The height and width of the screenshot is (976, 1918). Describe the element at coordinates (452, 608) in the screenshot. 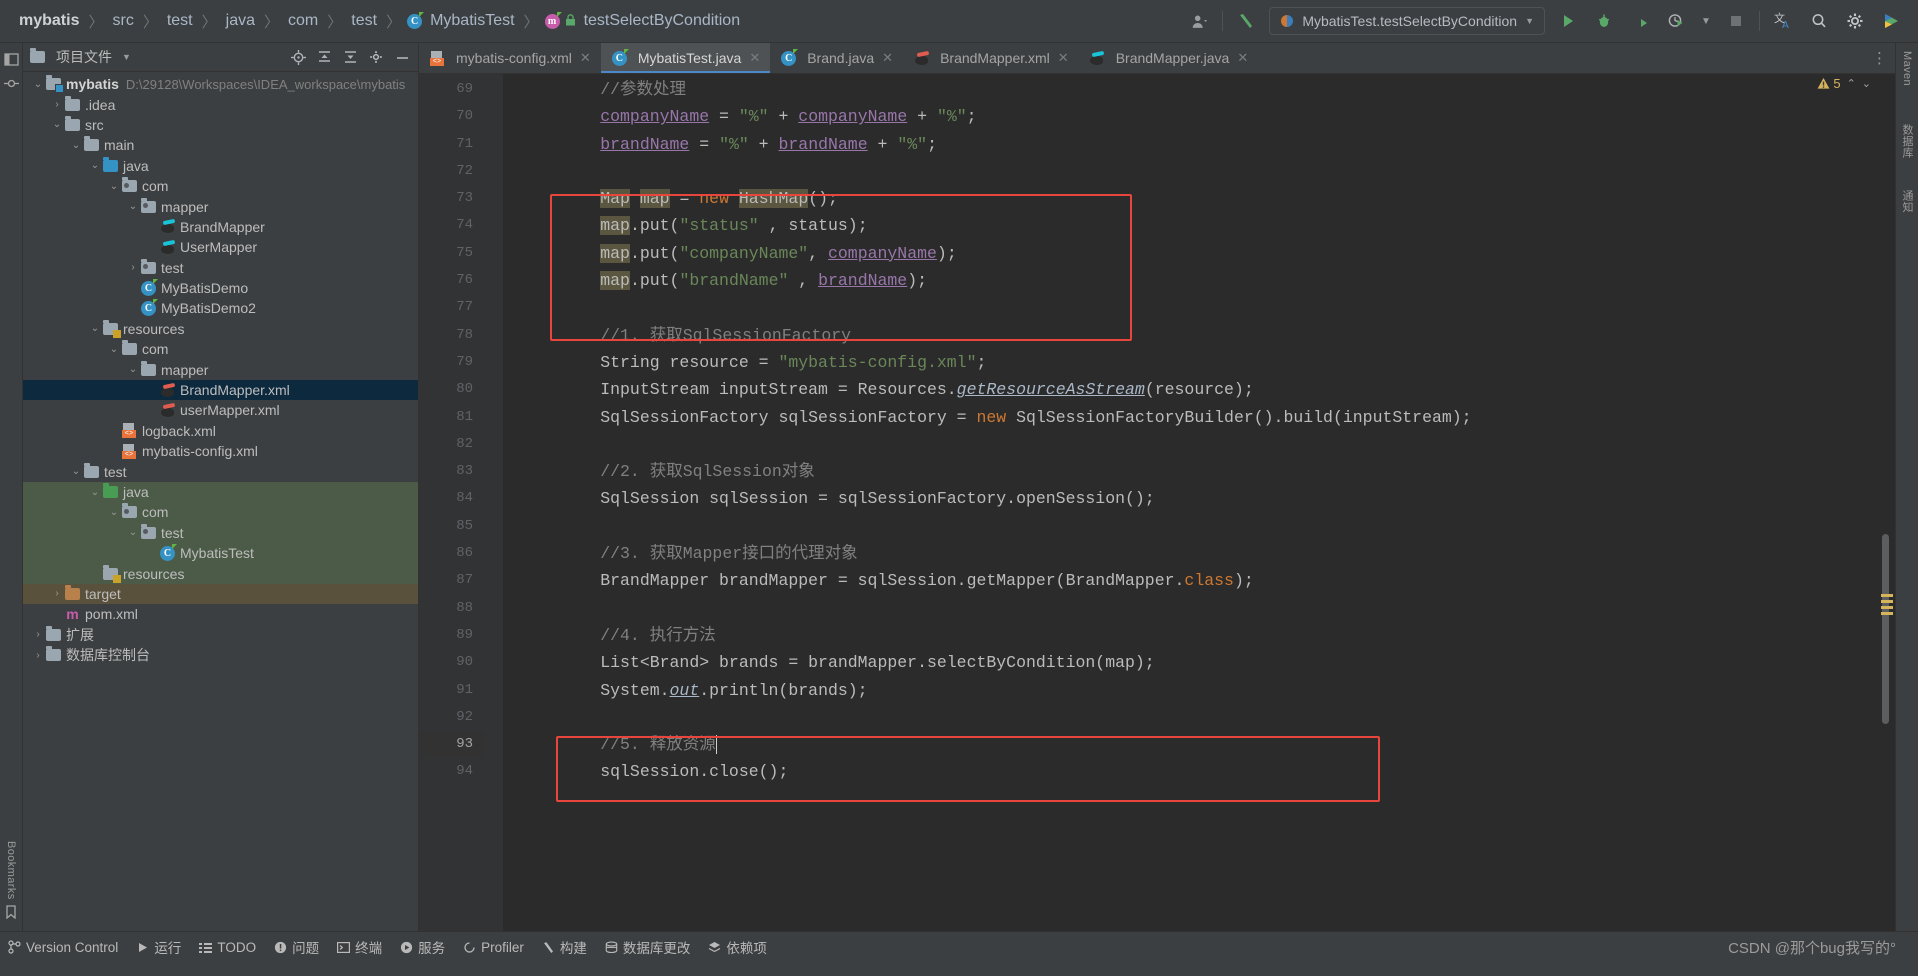

I see `line-number: 88` at that location.